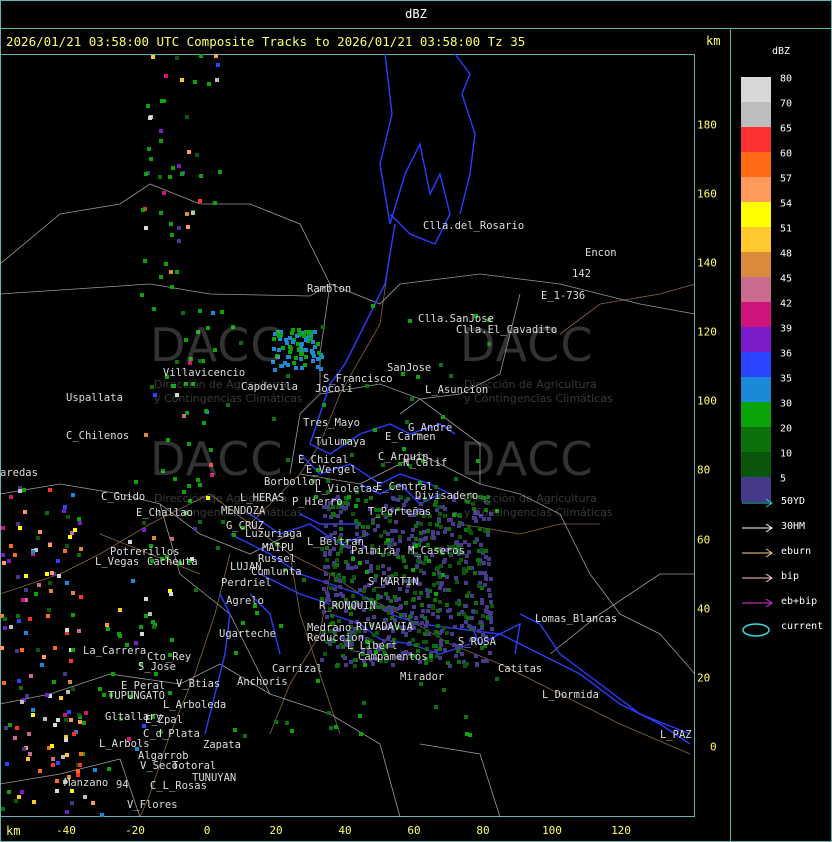 Image resolution: width=832 pixels, height=842 pixels. I want to click on place-label: Catitas, so click(520, 669).